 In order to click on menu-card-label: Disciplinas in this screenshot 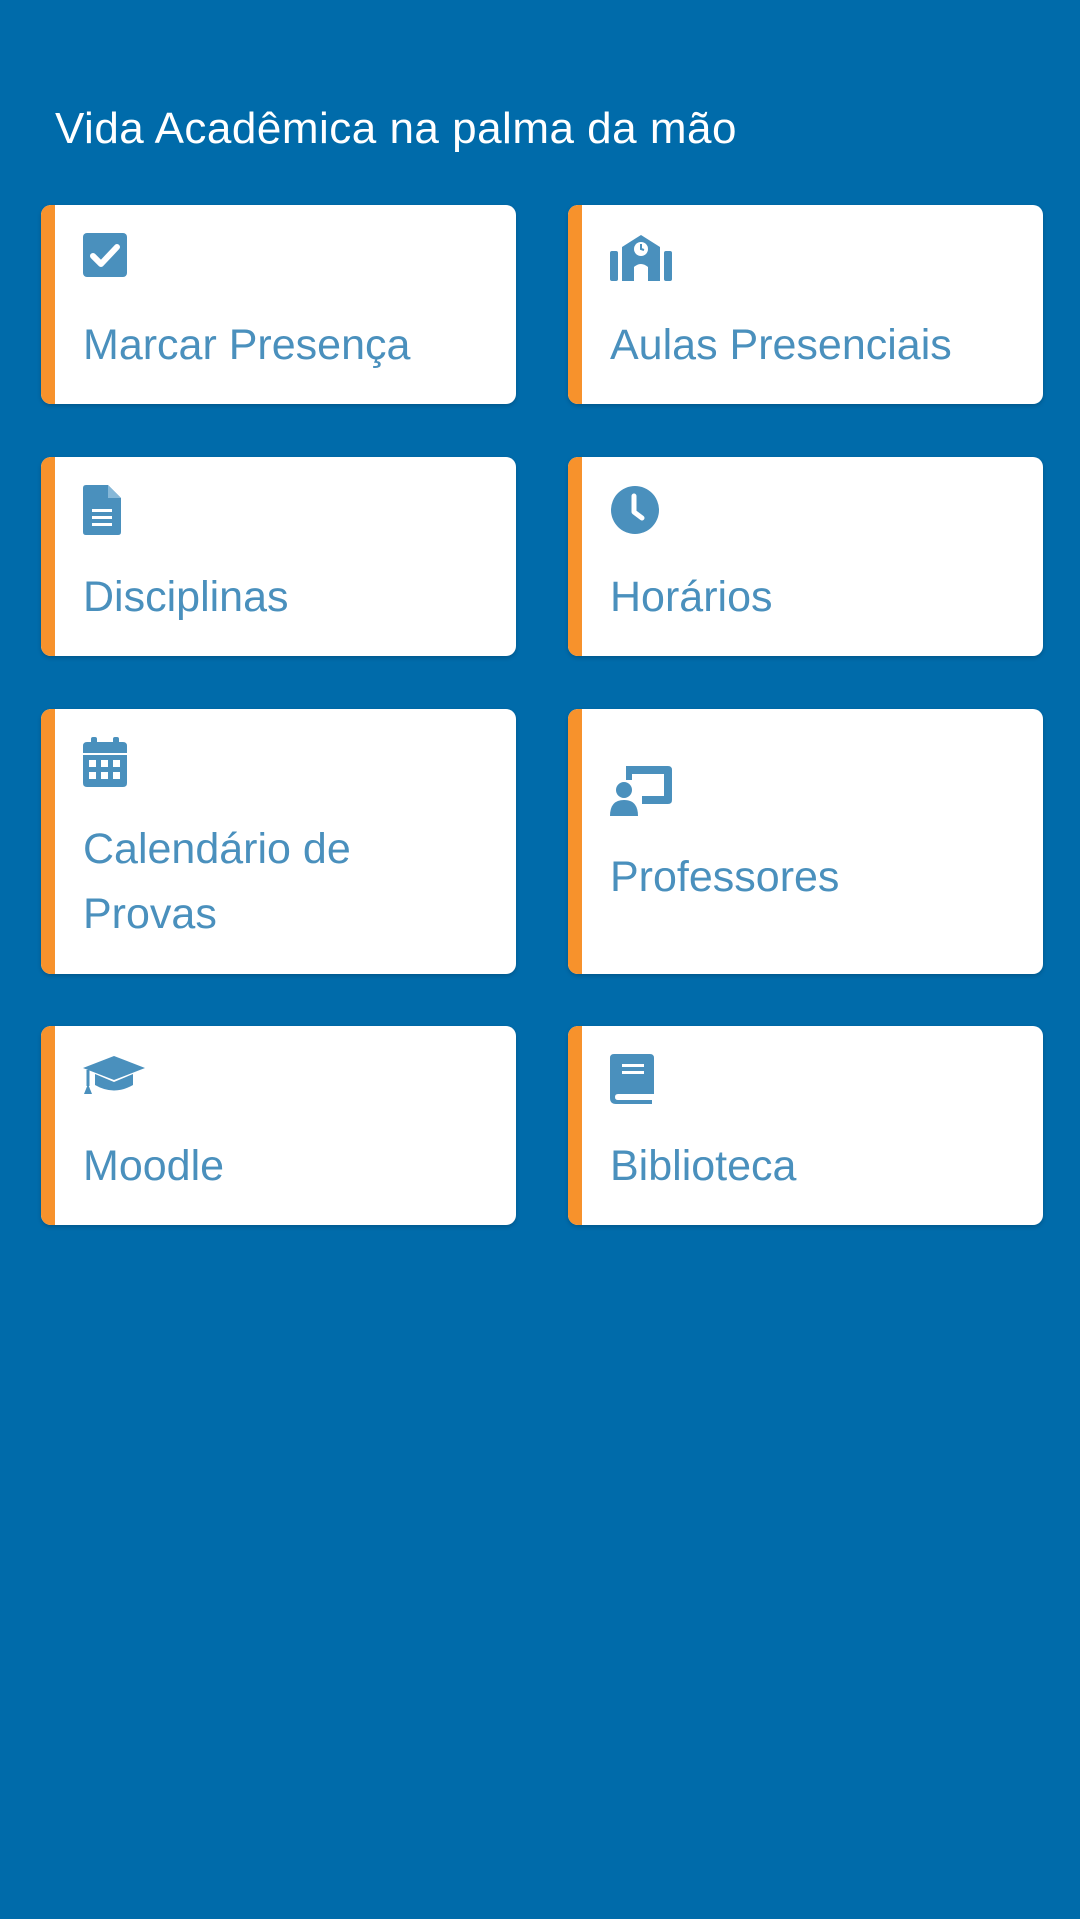, I will do `click(186, 597)`.